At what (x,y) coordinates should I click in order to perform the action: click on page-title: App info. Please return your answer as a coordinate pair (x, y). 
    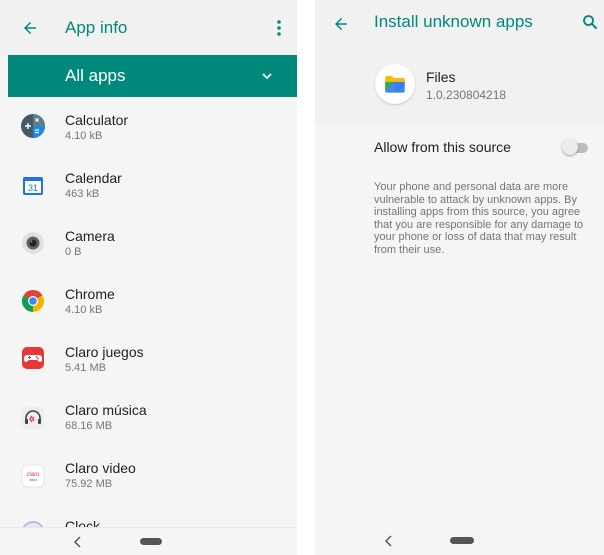
    Looking at the image, I should click on (96, 27).